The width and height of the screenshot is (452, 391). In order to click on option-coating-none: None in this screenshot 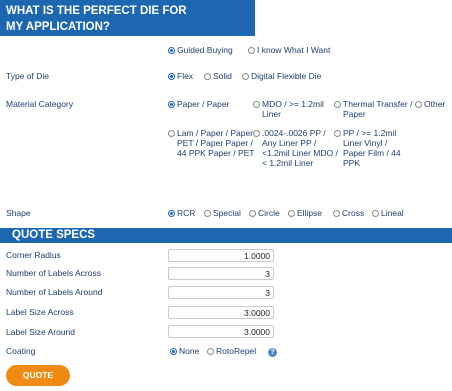, I will do `click(184, 351)`.